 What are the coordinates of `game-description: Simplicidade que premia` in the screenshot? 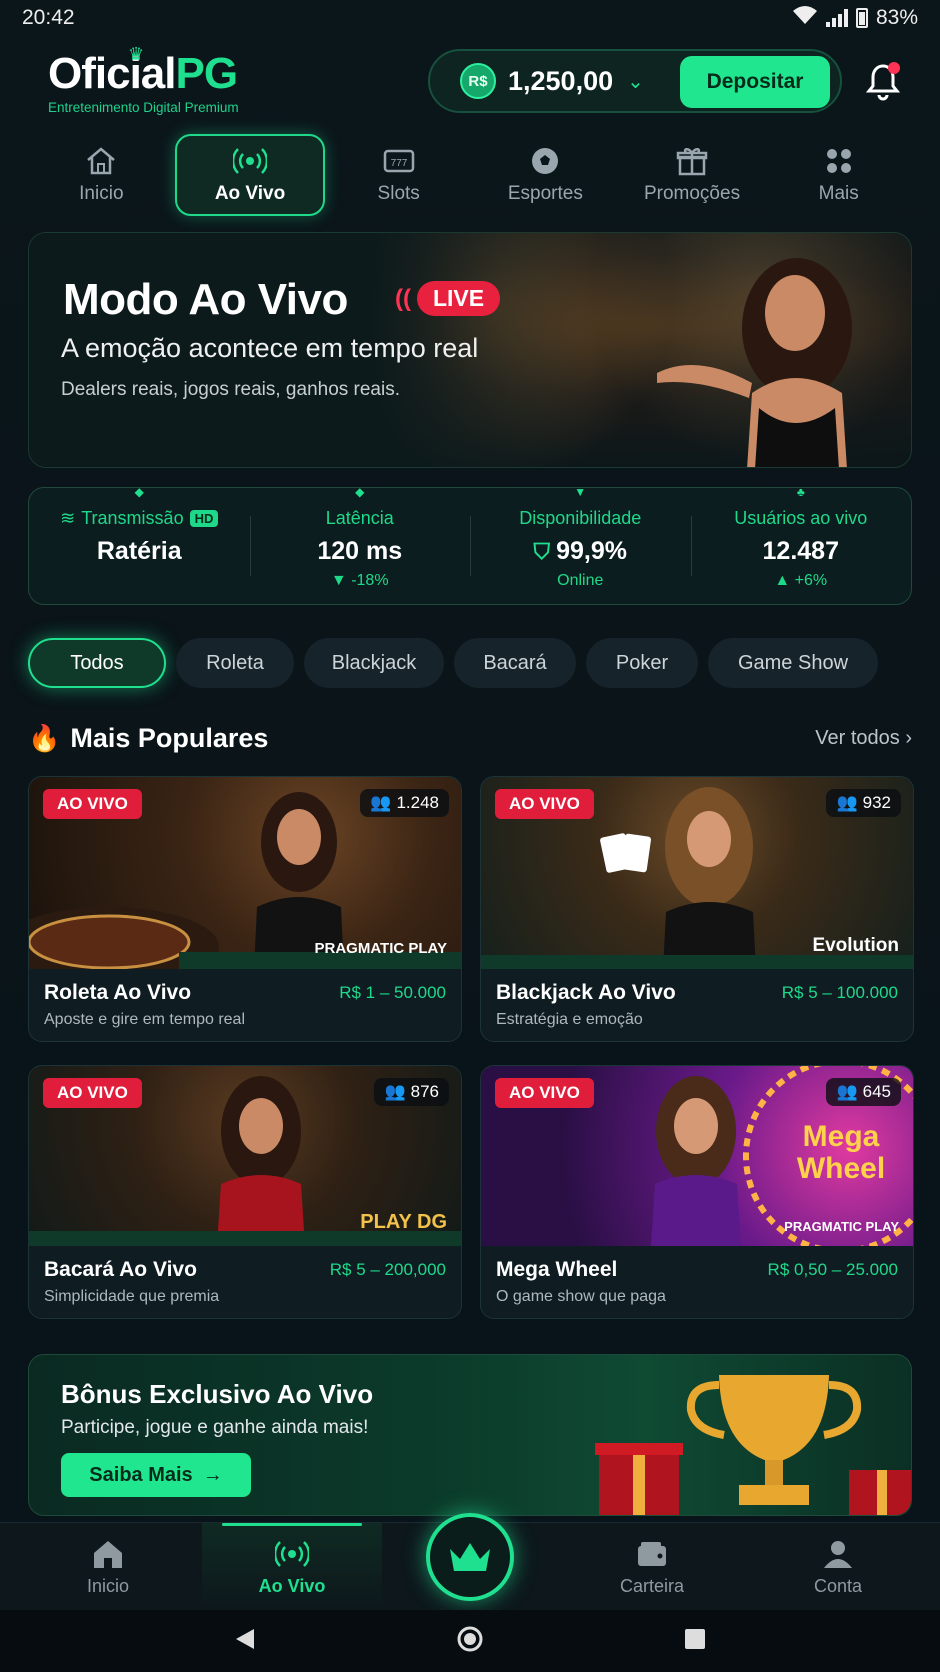 It's located at (132, 1296).